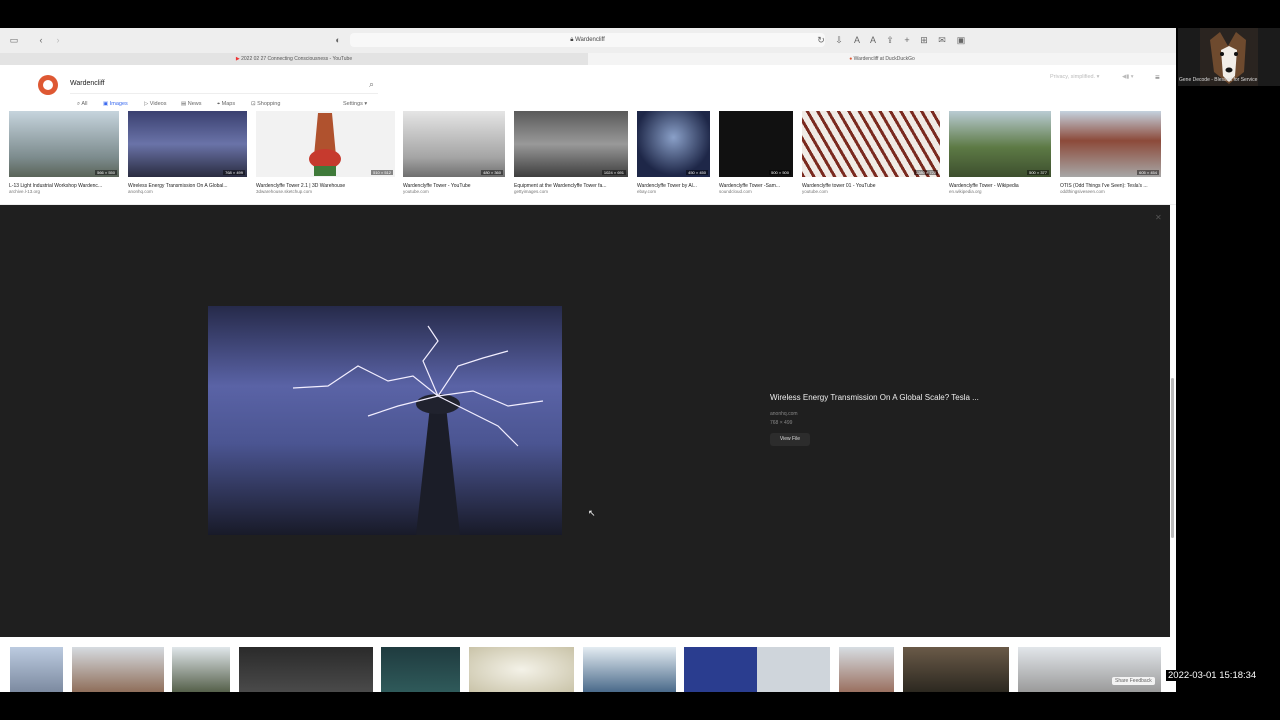 The height and width of the screenshot is (720, 1280). I want to click on logo-face, so click(48, 85).